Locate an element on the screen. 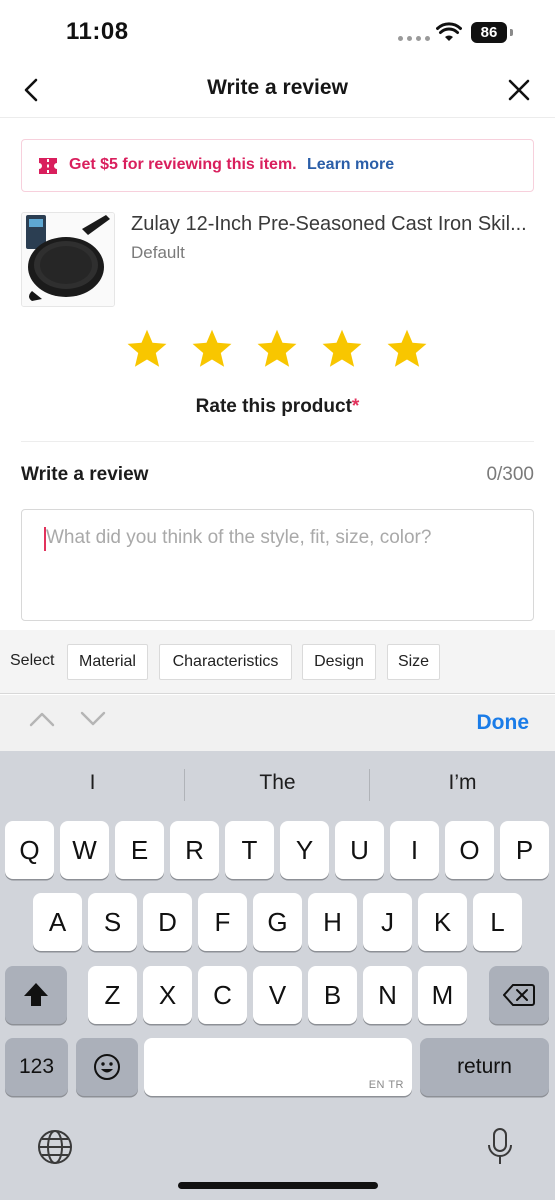  emoji-key is located at coordinates (107, 1067).